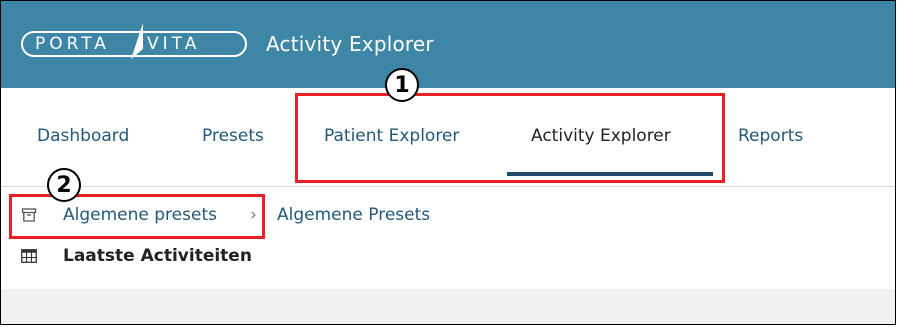 This screenshot has height=327, width=898. I want to click on nav-divider, so click(448, 186).